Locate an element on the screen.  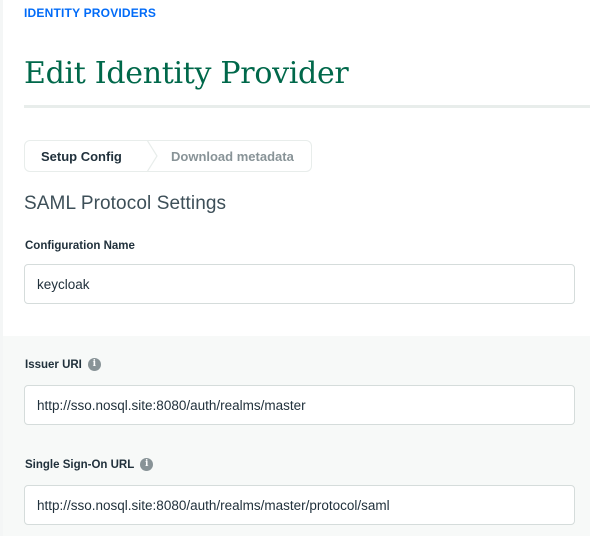
configuration-name-label-text: Configuration Name is located at coordinates (80, 246).